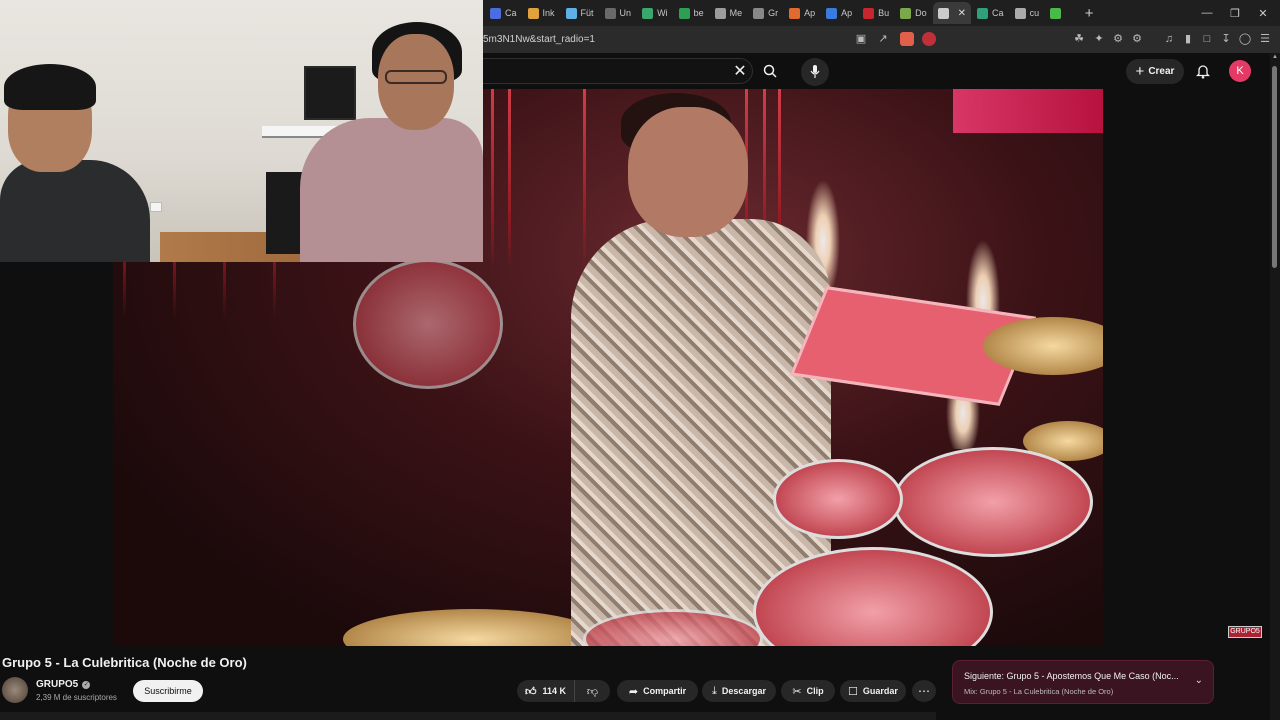  I want to click on browser-tab-bar: Ca Ink Füt Un Wi be Me Gr Ap Ap Bu Do ✕ Ca cu +, so click(881, 13).